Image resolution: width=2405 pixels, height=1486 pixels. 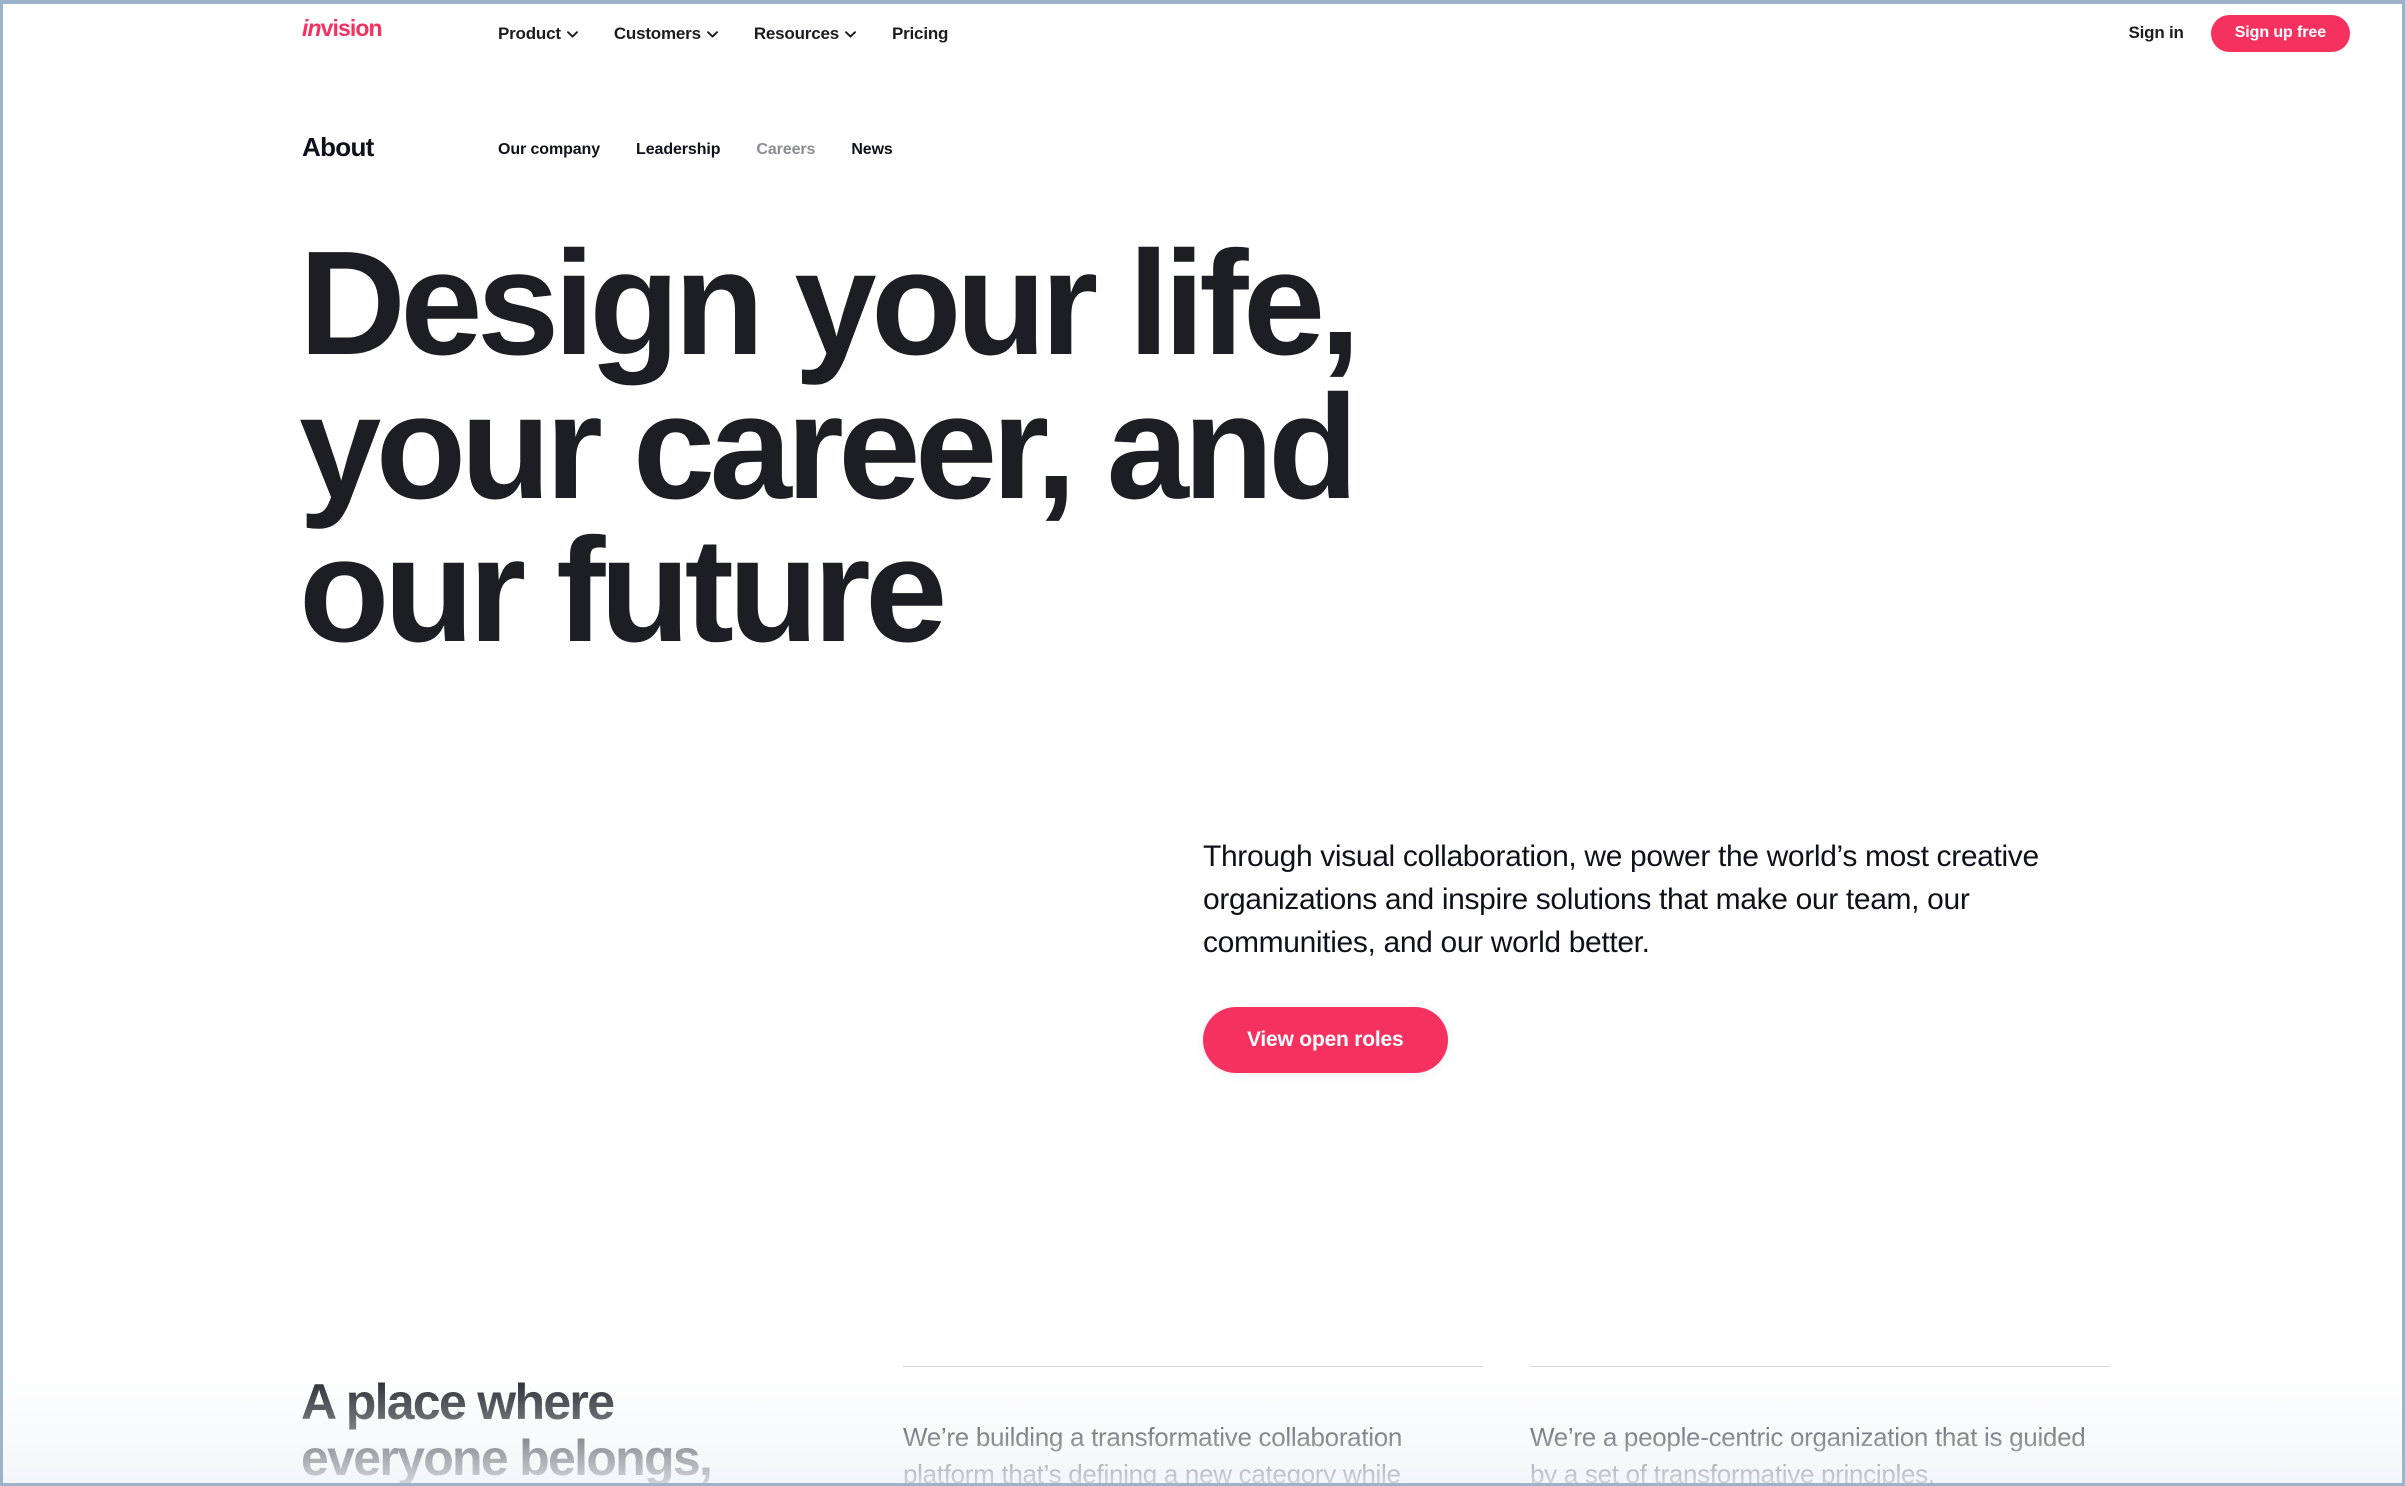 I want to click on hero-headline-line-1: Design your life,, so click(x=830, y=303).